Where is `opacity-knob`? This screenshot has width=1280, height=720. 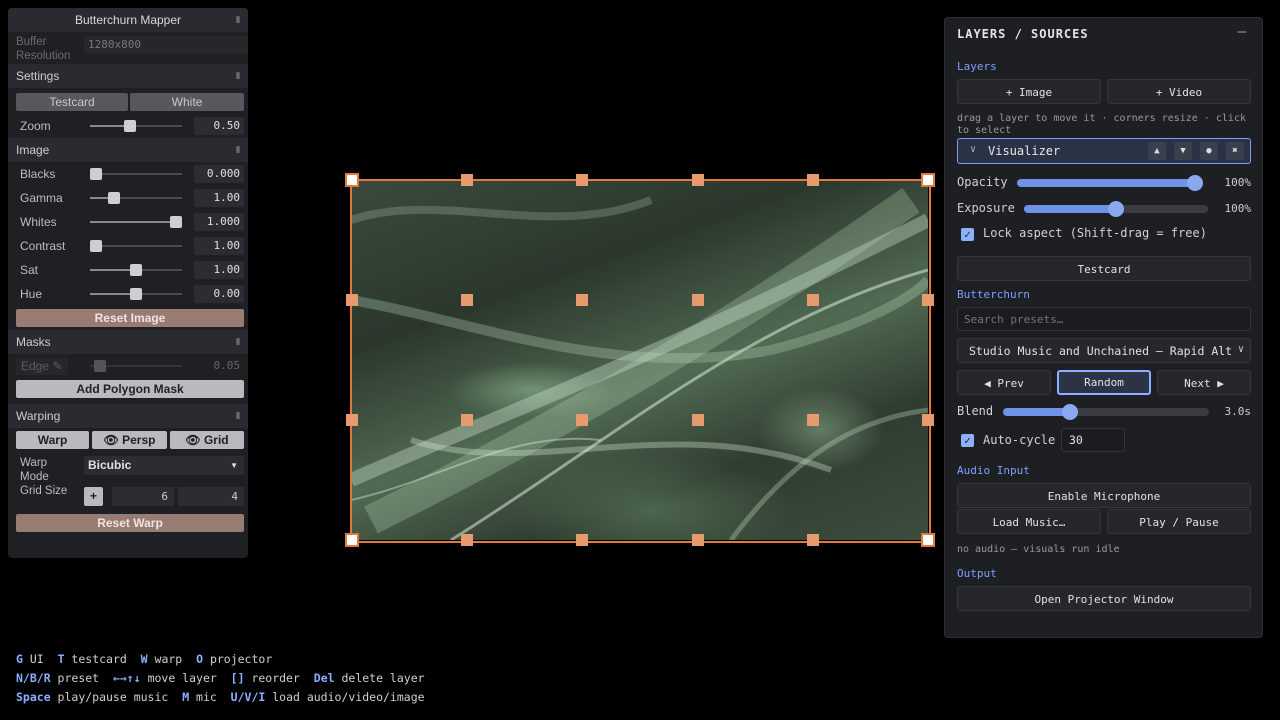 opacity-knob is located at coordinates (1195, 183).